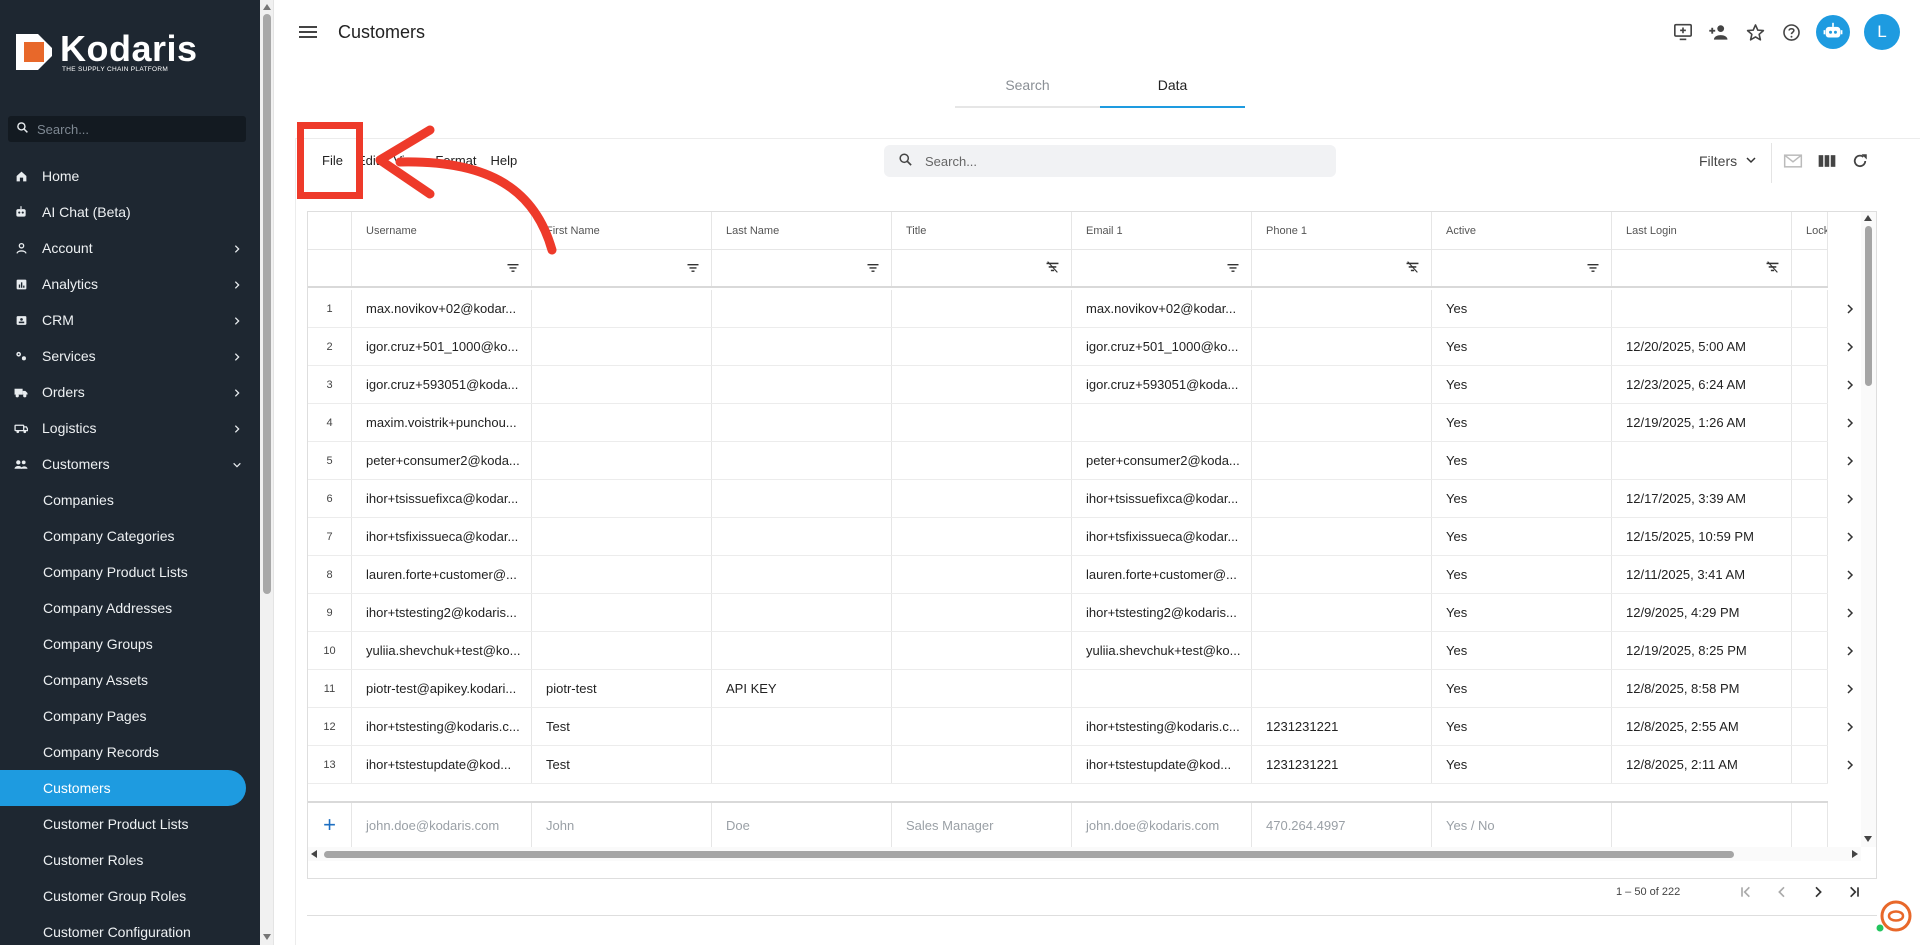 The height and width of the screenshot is (945, 1920). Describe the element at coordinates (1702, 346) in the screenshot. I see `cell-last-login: 12/20/2025, 5:00 AM` at that location.